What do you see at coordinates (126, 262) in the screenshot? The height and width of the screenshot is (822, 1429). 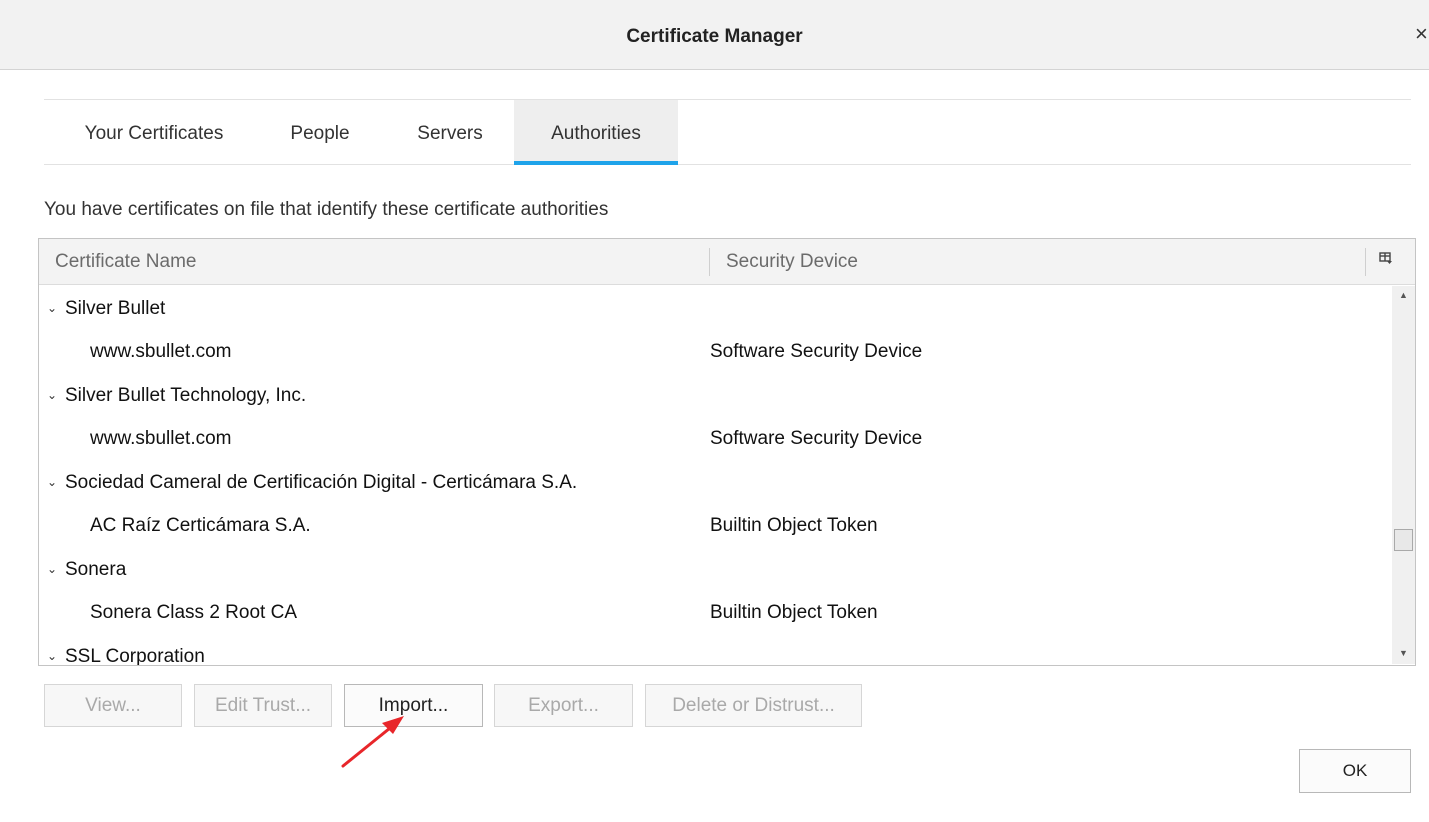 I see `column-header-certificate-name: Certificate Name` at bounding box center [126, 262].